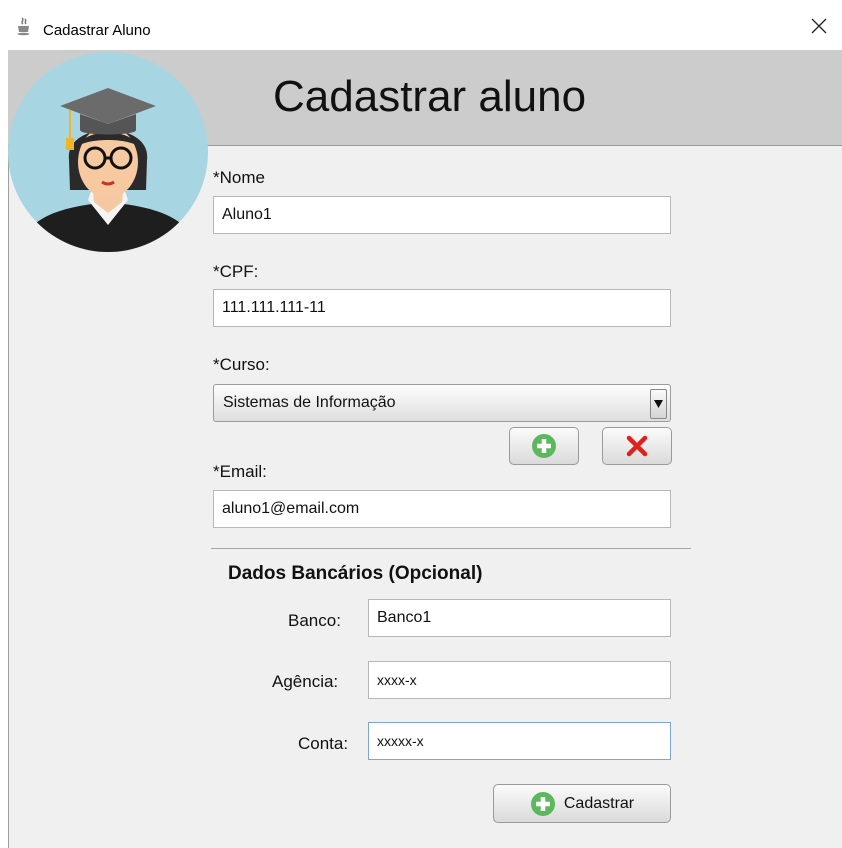  I want to click on cpf-label: *CPF:, so click(236, 271).